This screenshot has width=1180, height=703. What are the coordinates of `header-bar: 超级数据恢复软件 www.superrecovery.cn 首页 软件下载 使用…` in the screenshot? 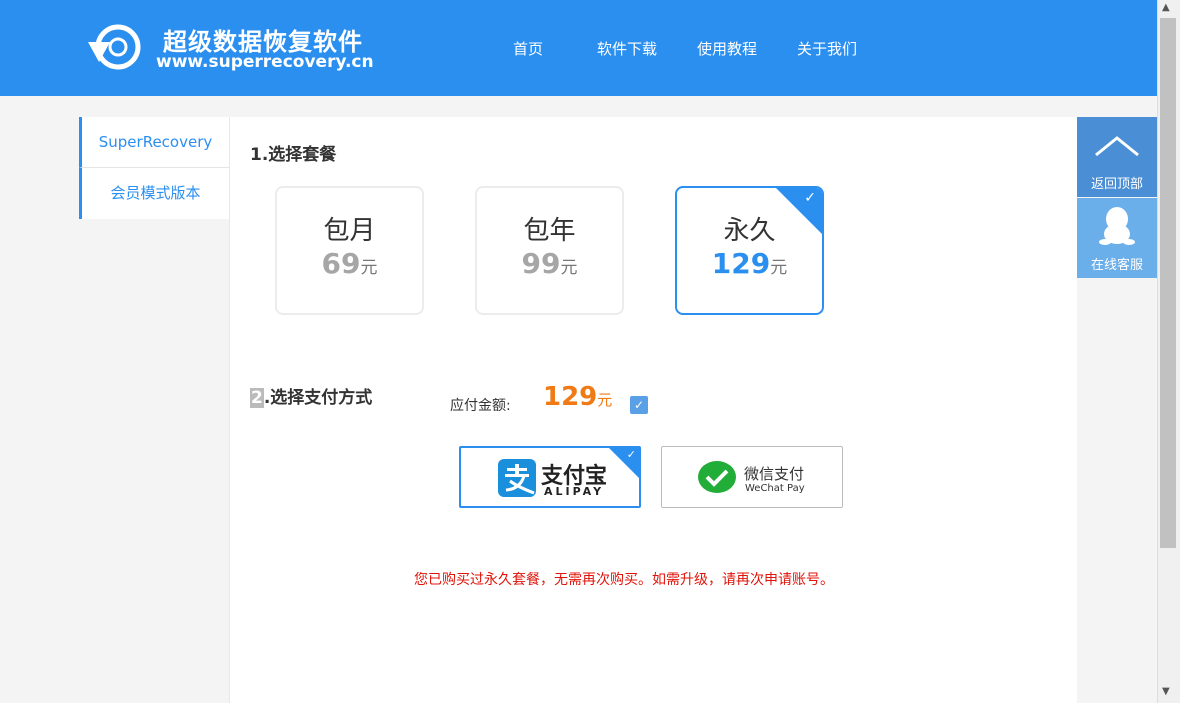 It's located at (578, 48).